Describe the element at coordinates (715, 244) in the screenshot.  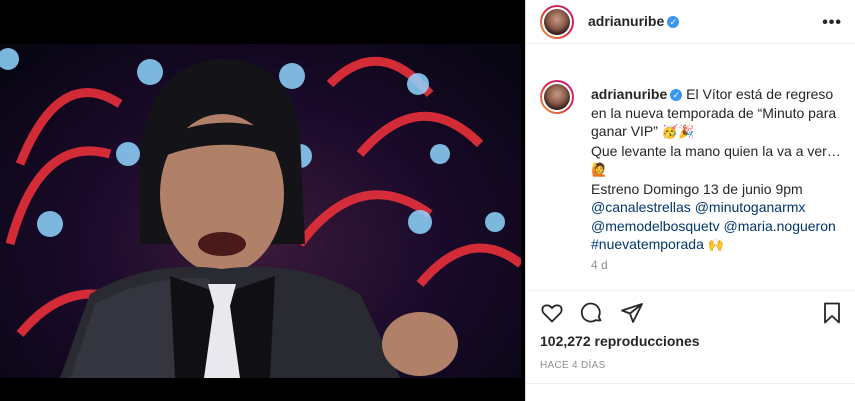
I see `raising-hands-emoji-icon: 🙌` at that location.